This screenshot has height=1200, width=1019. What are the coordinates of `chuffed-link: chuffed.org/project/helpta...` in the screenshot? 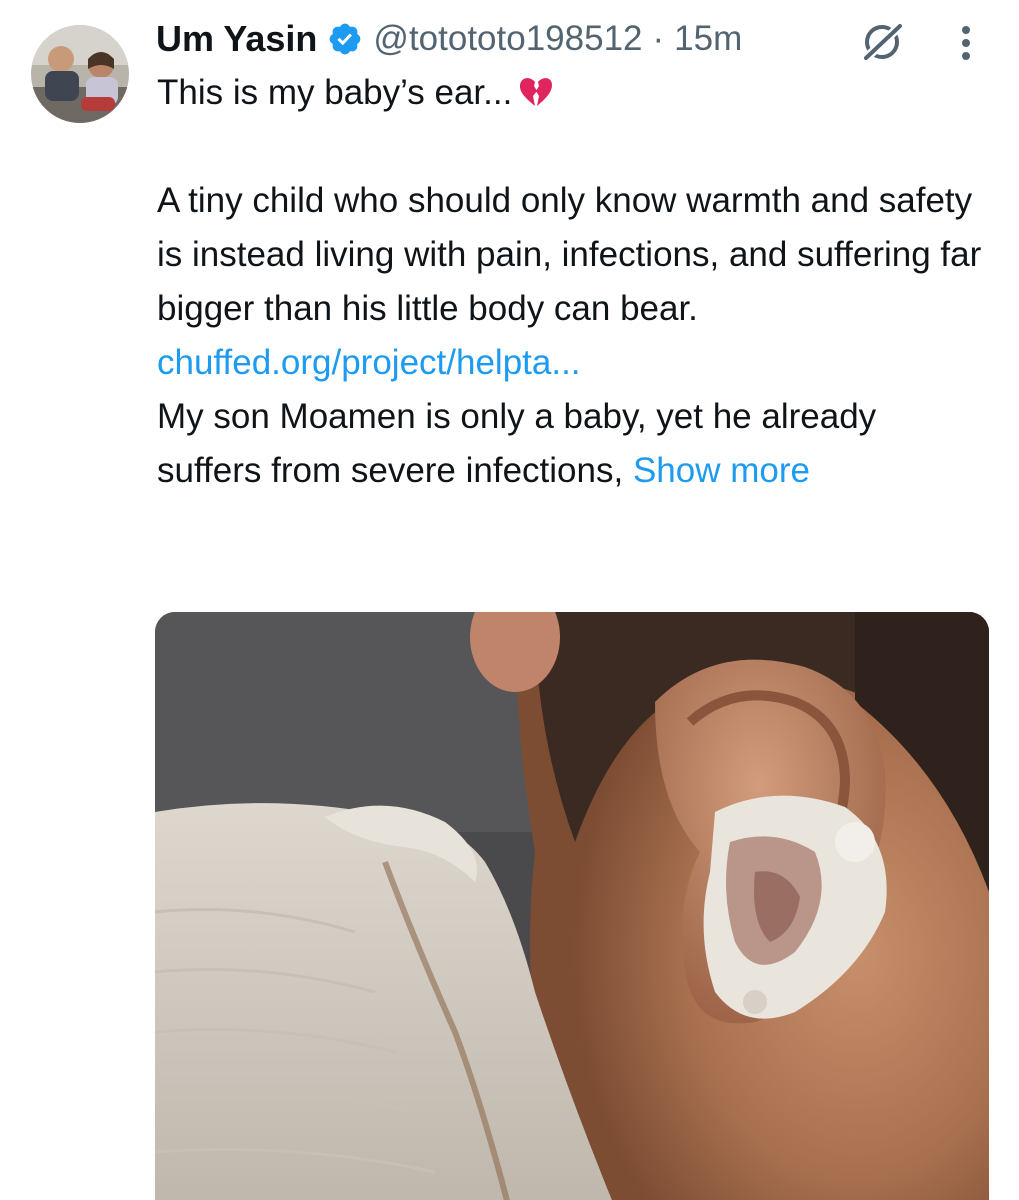 It's located at (369, 362).